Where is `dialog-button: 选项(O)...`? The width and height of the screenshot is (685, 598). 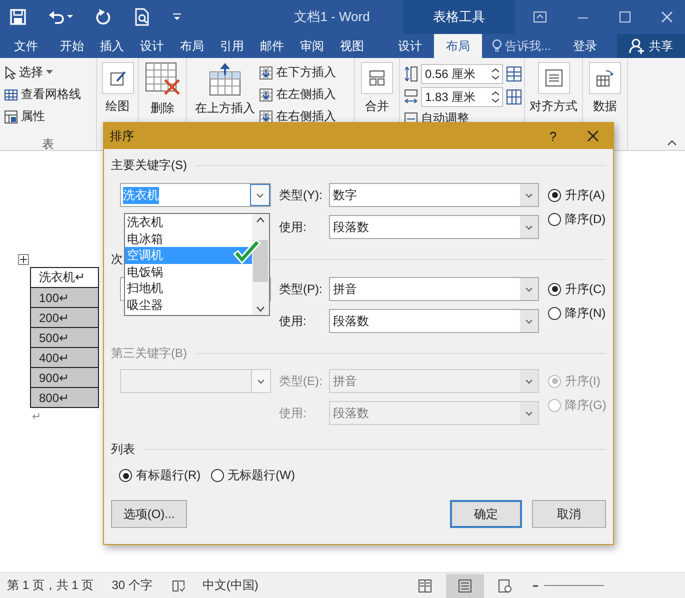 dialog-button: 选项(O)... is located at coordinates (149, 514).